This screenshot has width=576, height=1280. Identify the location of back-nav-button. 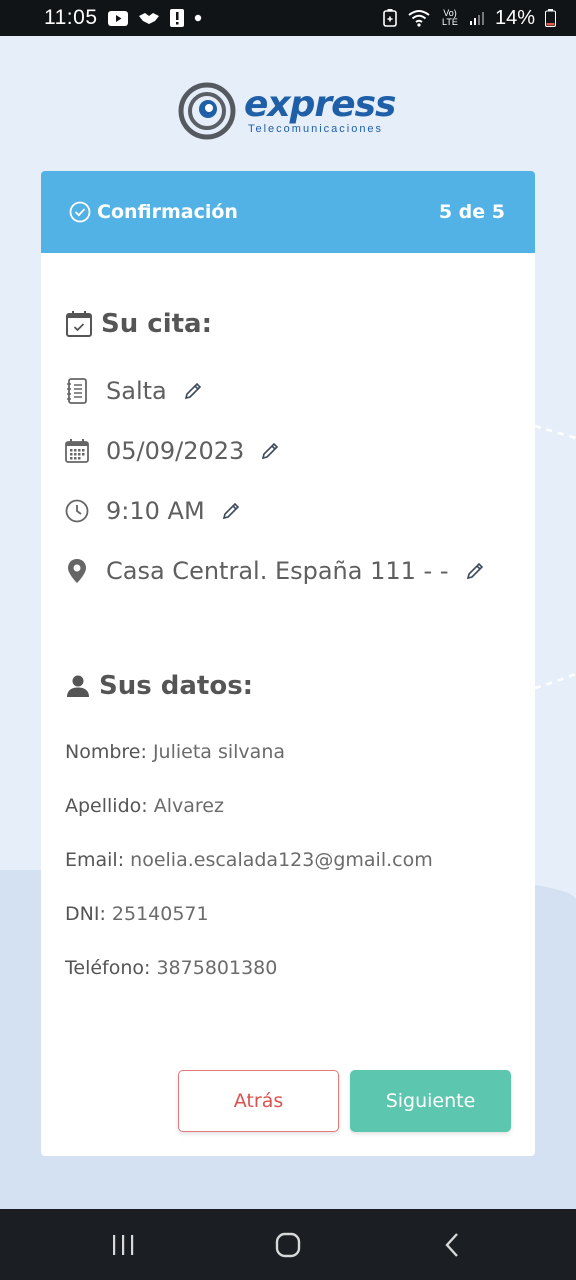
(453, 1245).